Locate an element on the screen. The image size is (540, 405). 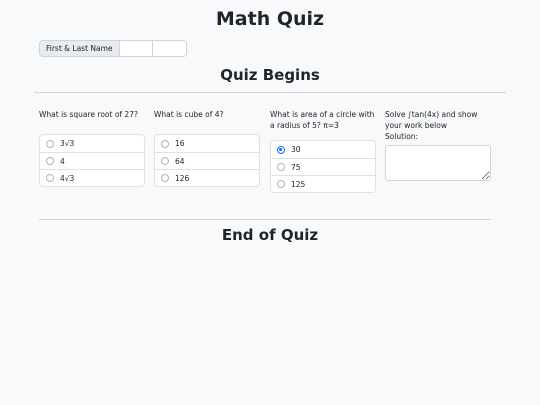
page-title: Math Quiz is located at coordinates (270, 19).